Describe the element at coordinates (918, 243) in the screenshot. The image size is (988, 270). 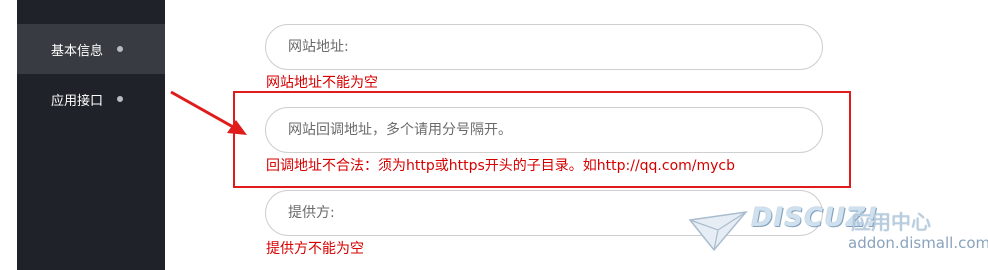
I see `watermark-domain: addon.dismall.com` at that location.